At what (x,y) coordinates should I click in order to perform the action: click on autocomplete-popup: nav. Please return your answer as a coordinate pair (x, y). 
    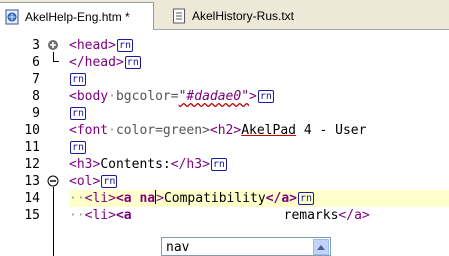
    Looking at the image, I should click on (246, 246).